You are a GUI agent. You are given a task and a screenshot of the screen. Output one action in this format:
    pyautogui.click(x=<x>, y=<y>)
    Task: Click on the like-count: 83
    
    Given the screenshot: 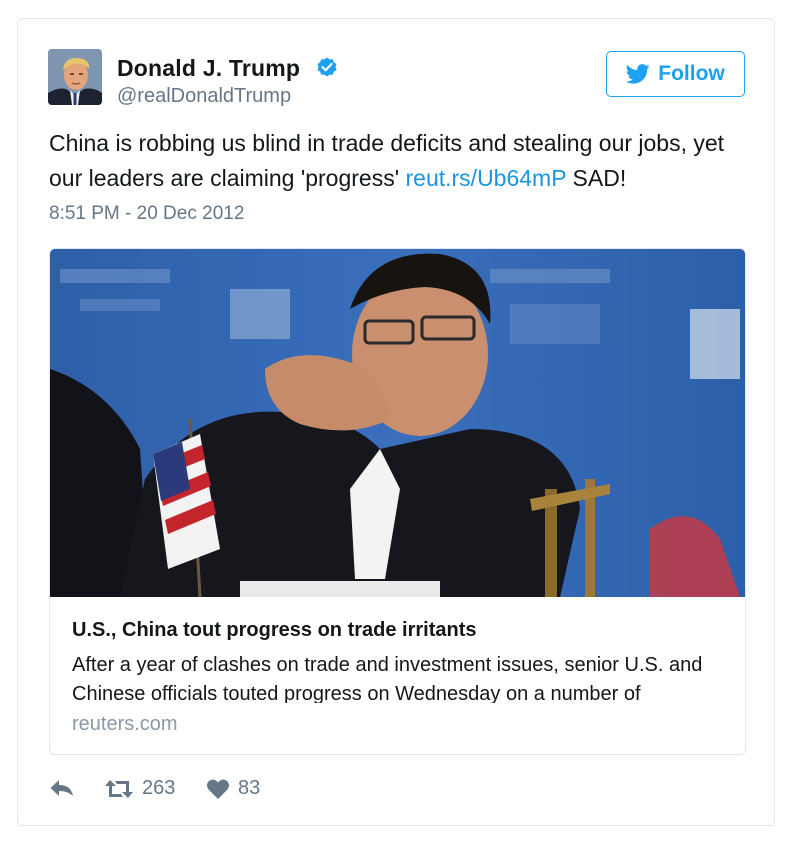 What is the action you would take?
    pyautogui.click(x=249, y=788)
    